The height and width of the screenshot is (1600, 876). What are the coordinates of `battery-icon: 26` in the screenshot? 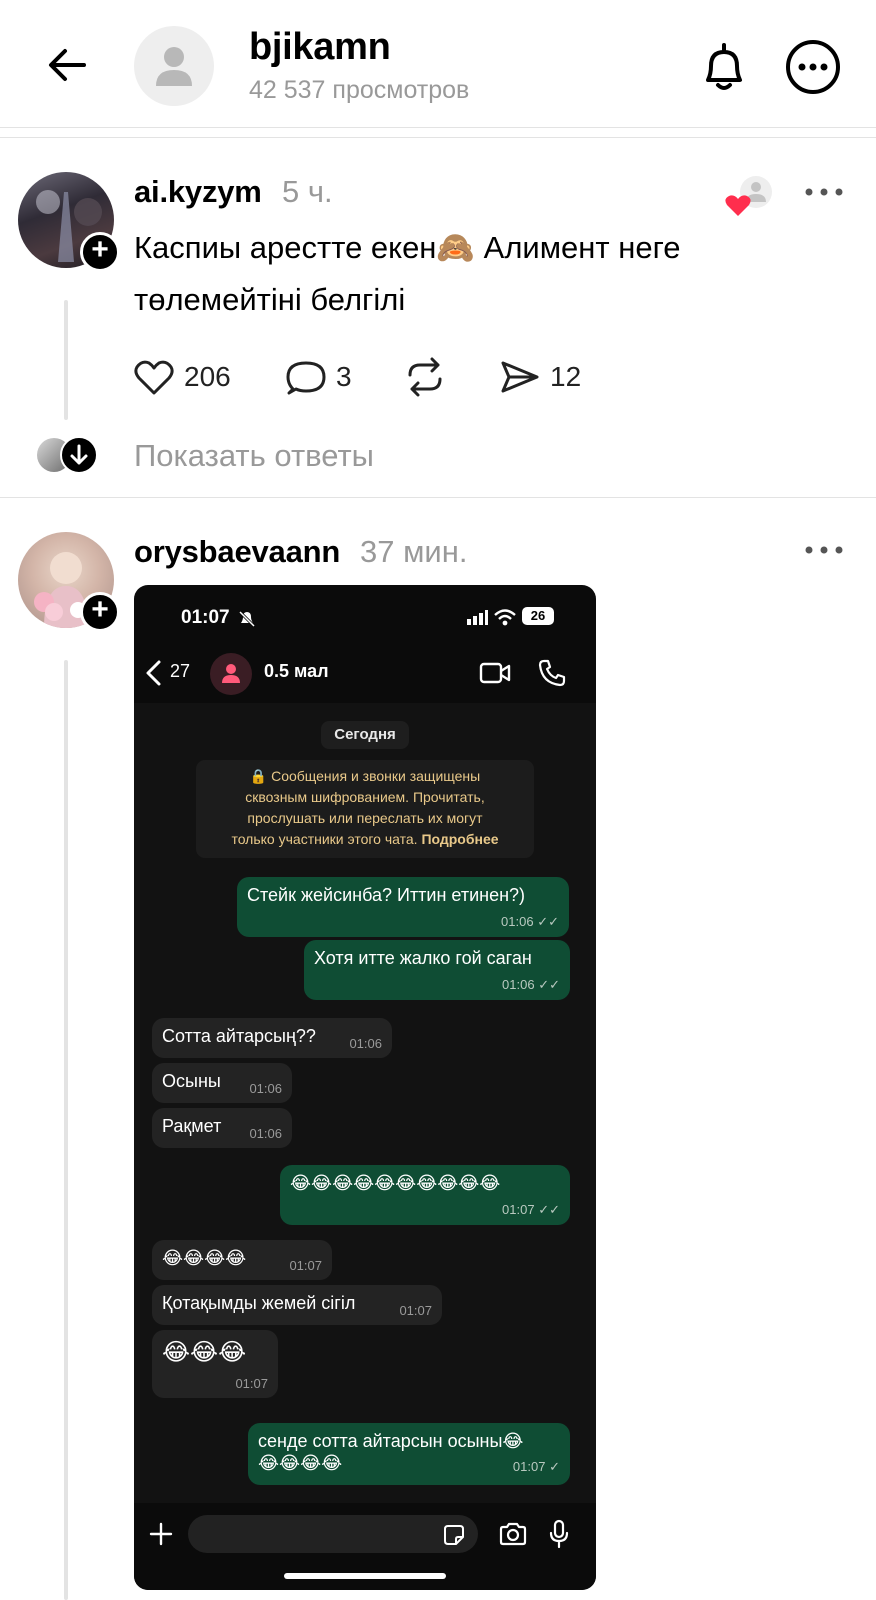 It's located at (538, 616).